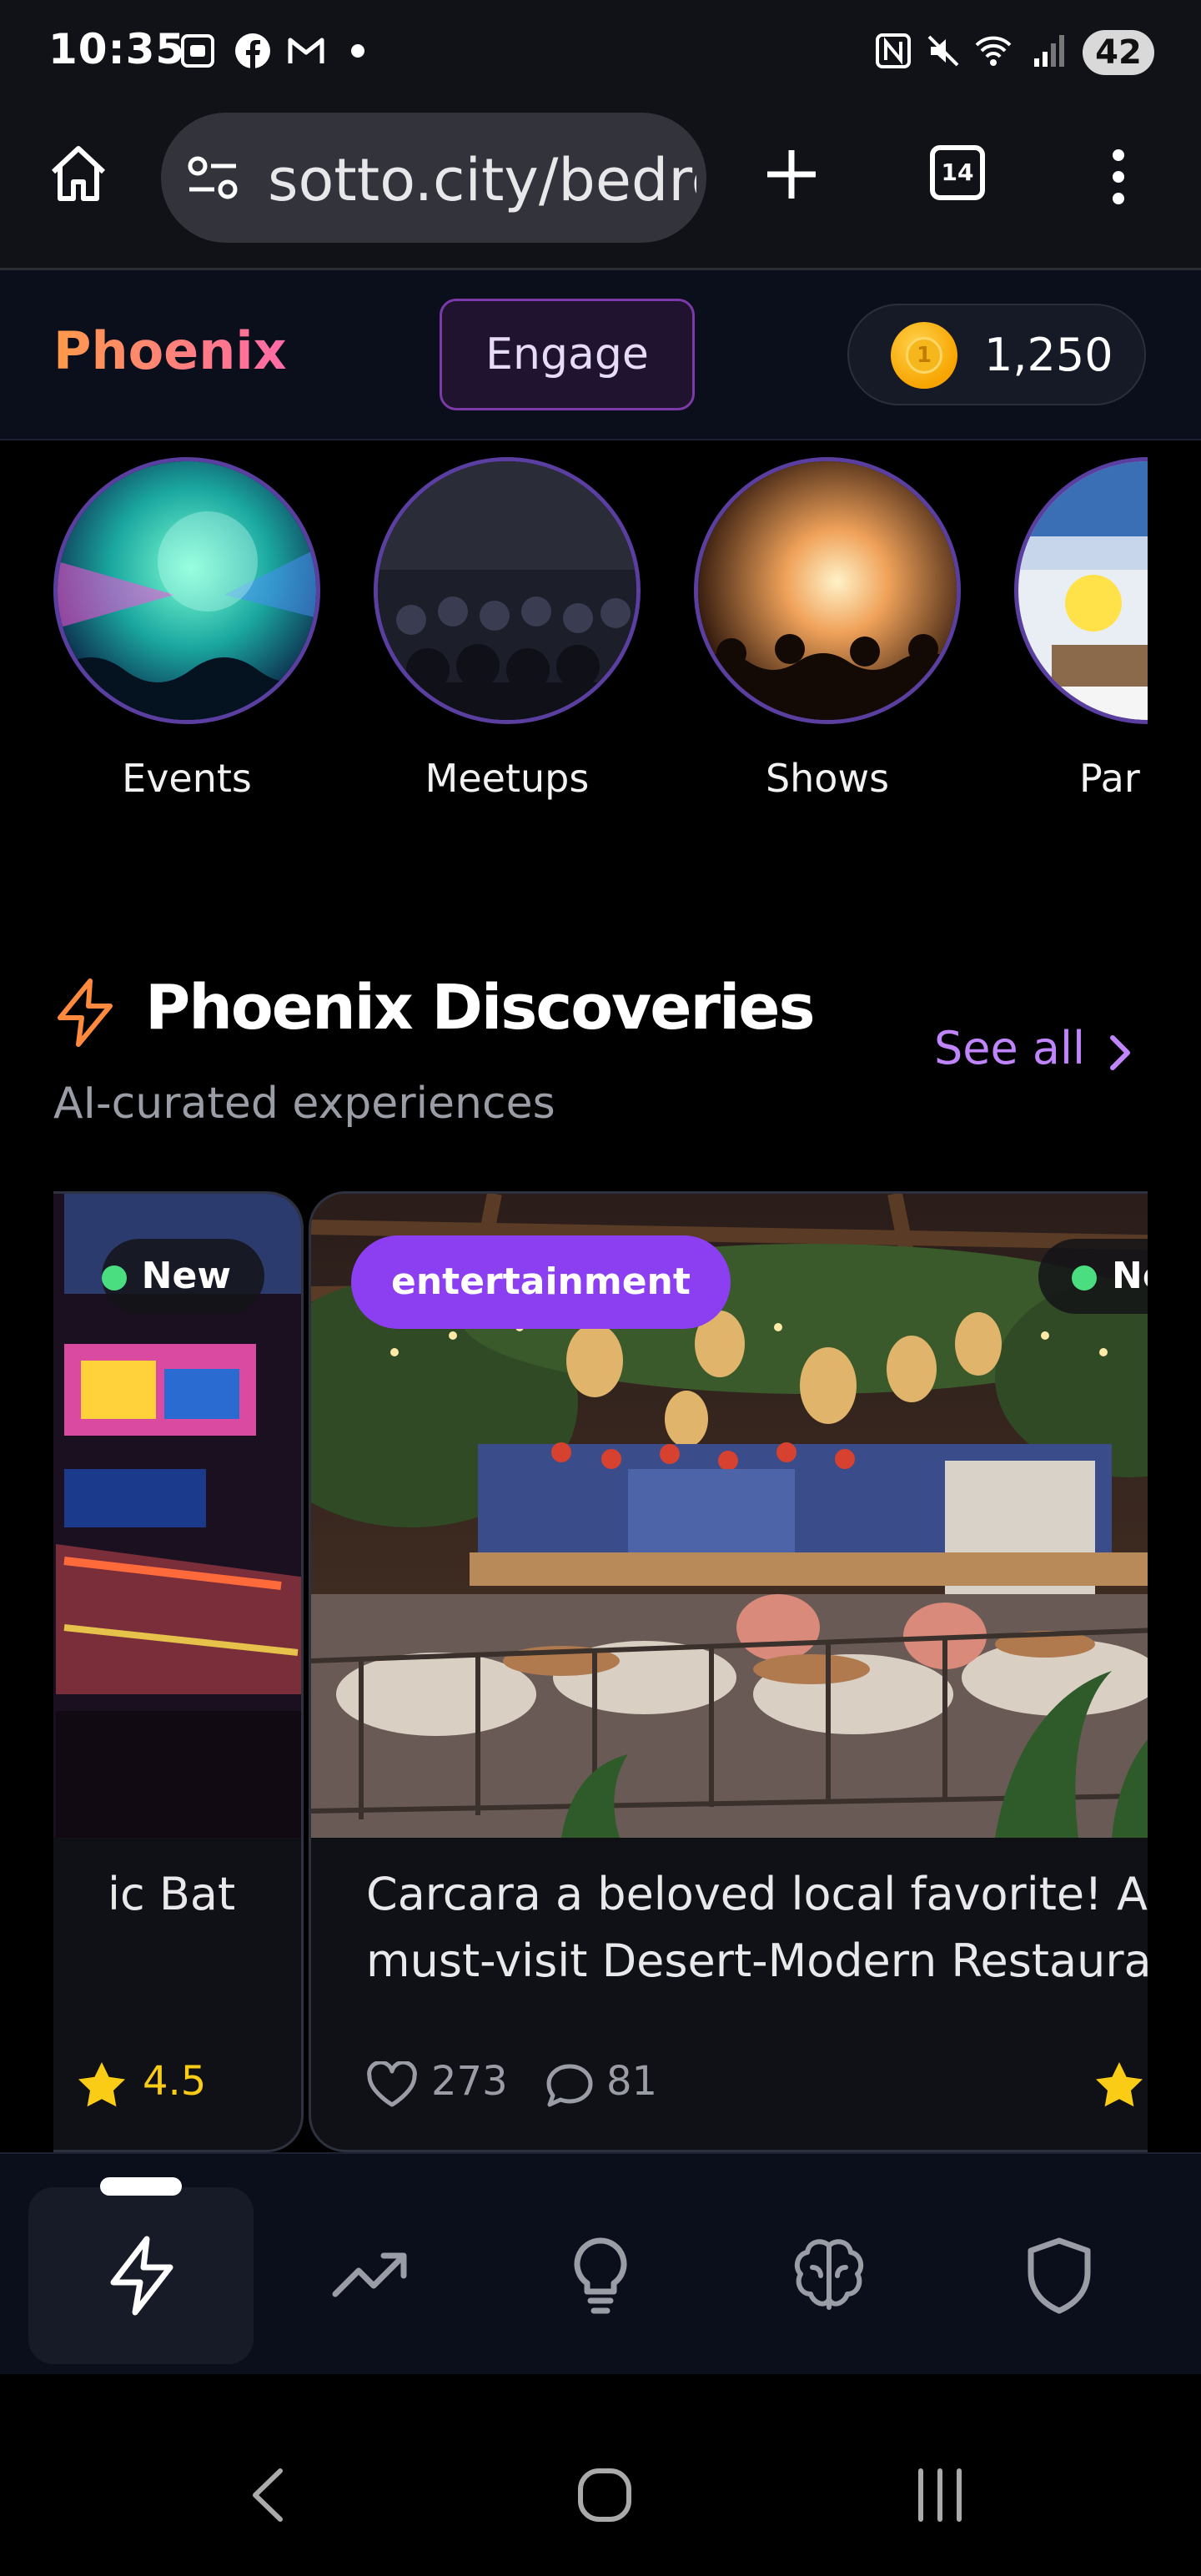 This screenshot has height=2576, width=1201. What do you see at coordinates (481, 1008) in the screenshot?
I see `section-title: Phoenix Discoveries` at bounding box center [481, 1008].